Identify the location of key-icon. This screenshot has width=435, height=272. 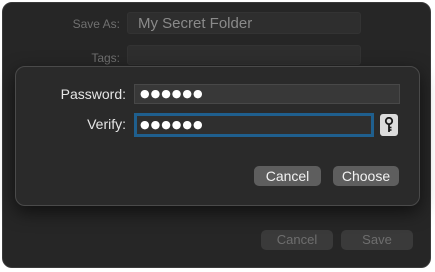
(389, 124).